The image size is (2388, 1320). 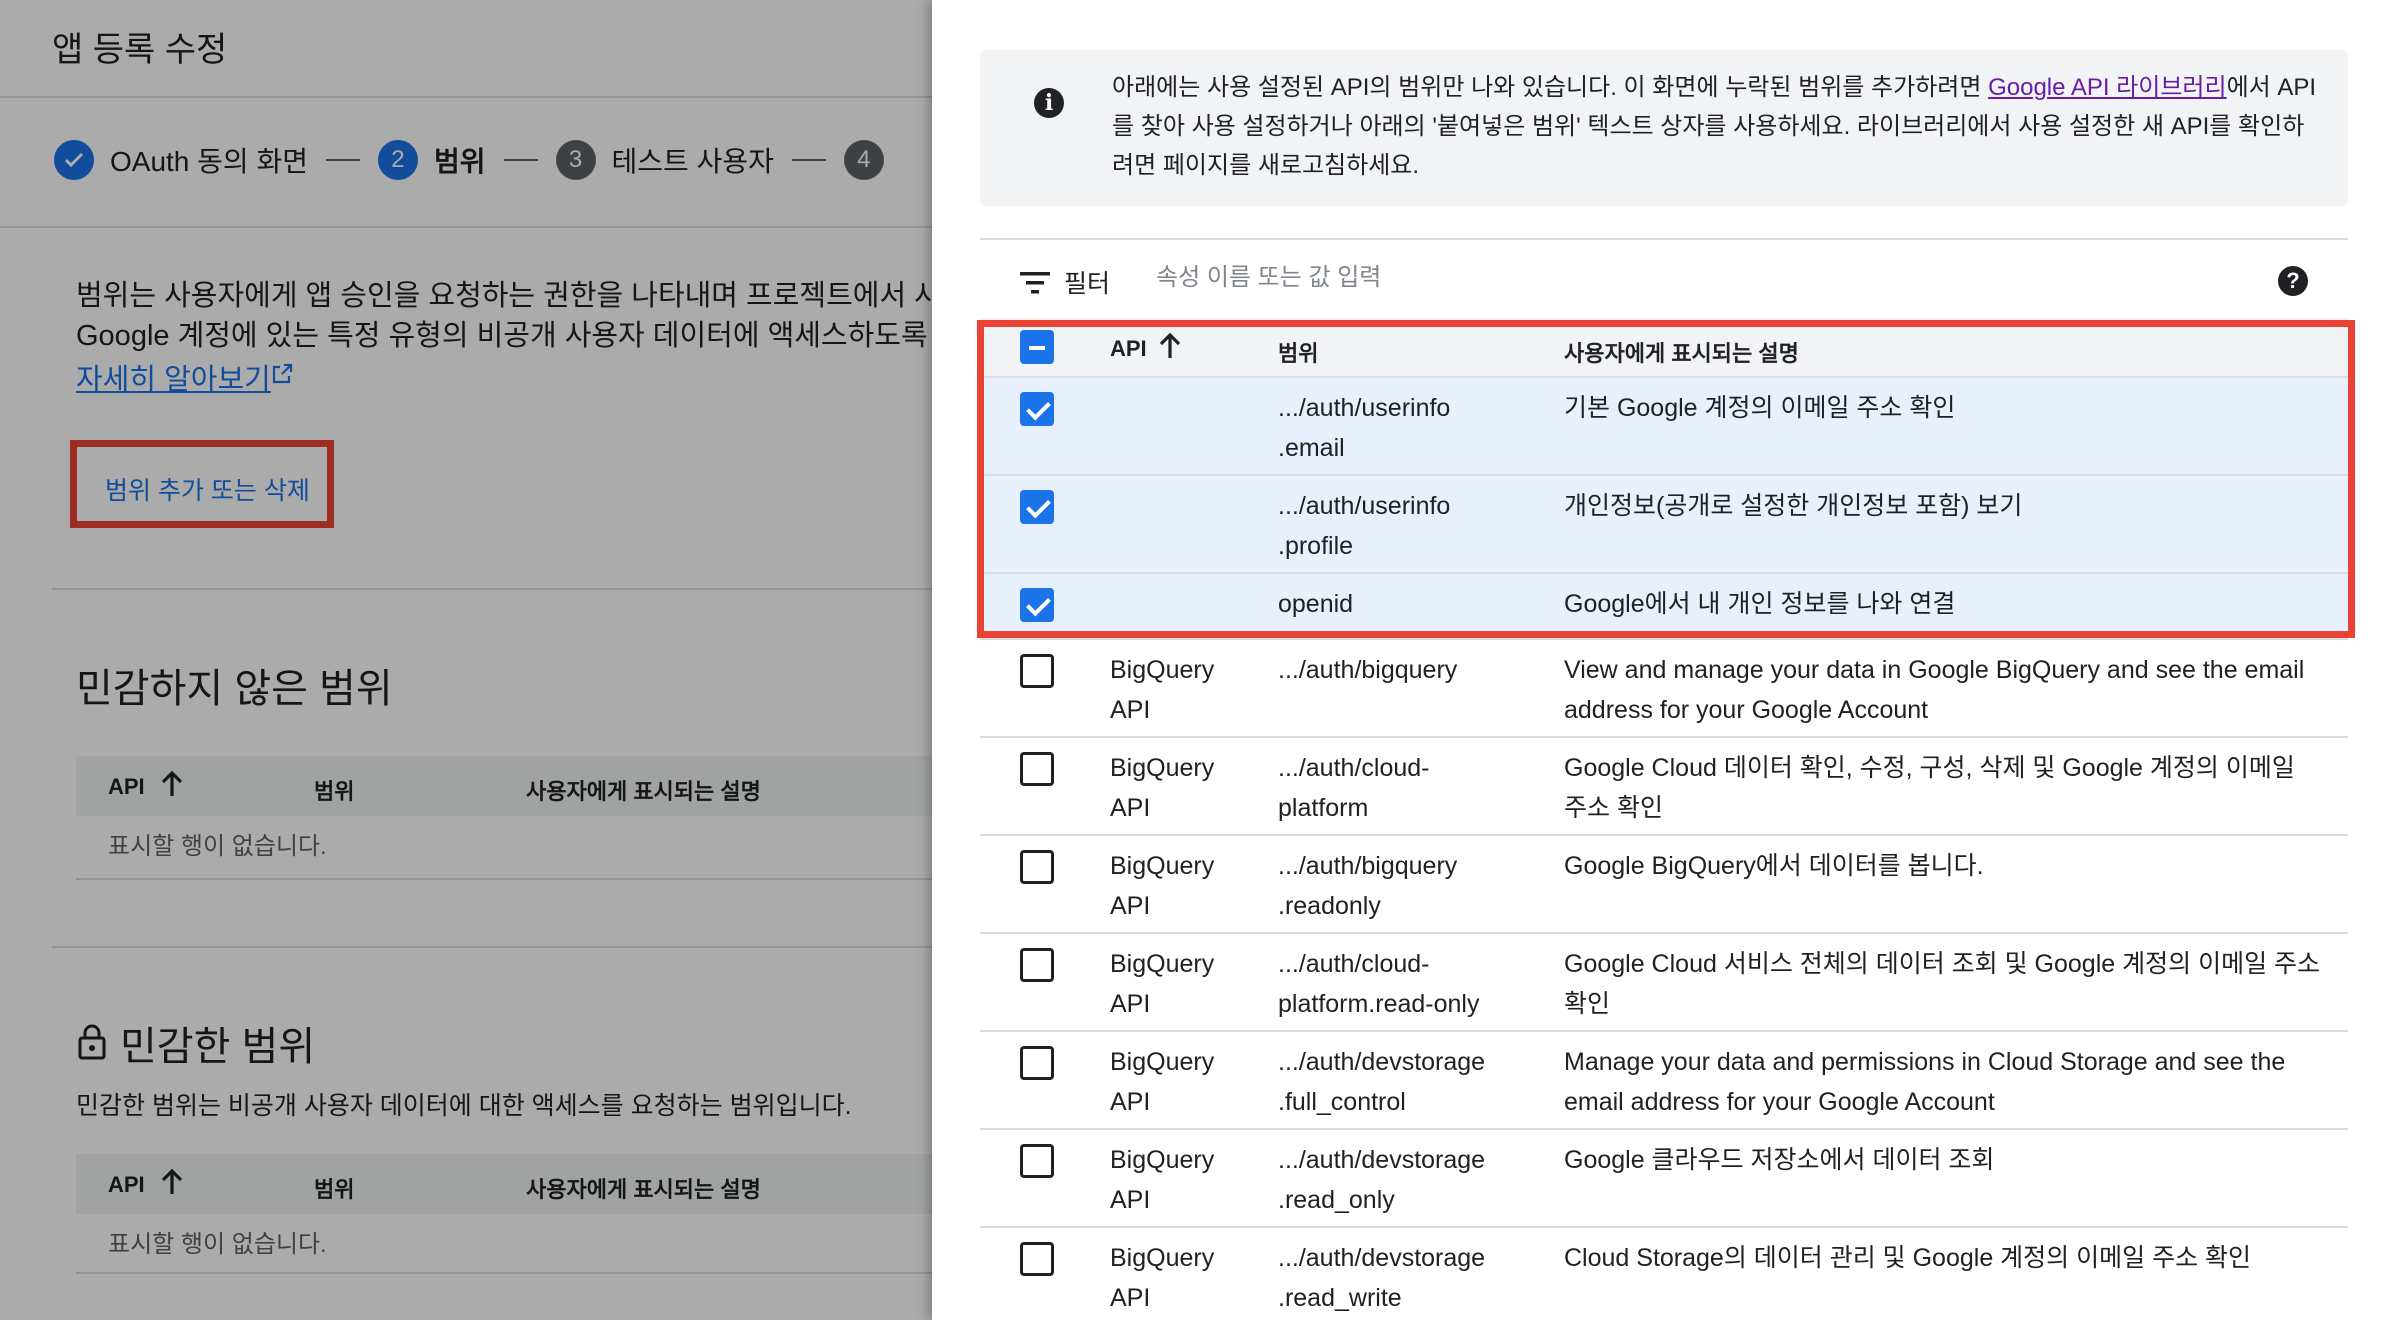 I want to click on sort-ascending-icon, so click(x=1170, y=349).